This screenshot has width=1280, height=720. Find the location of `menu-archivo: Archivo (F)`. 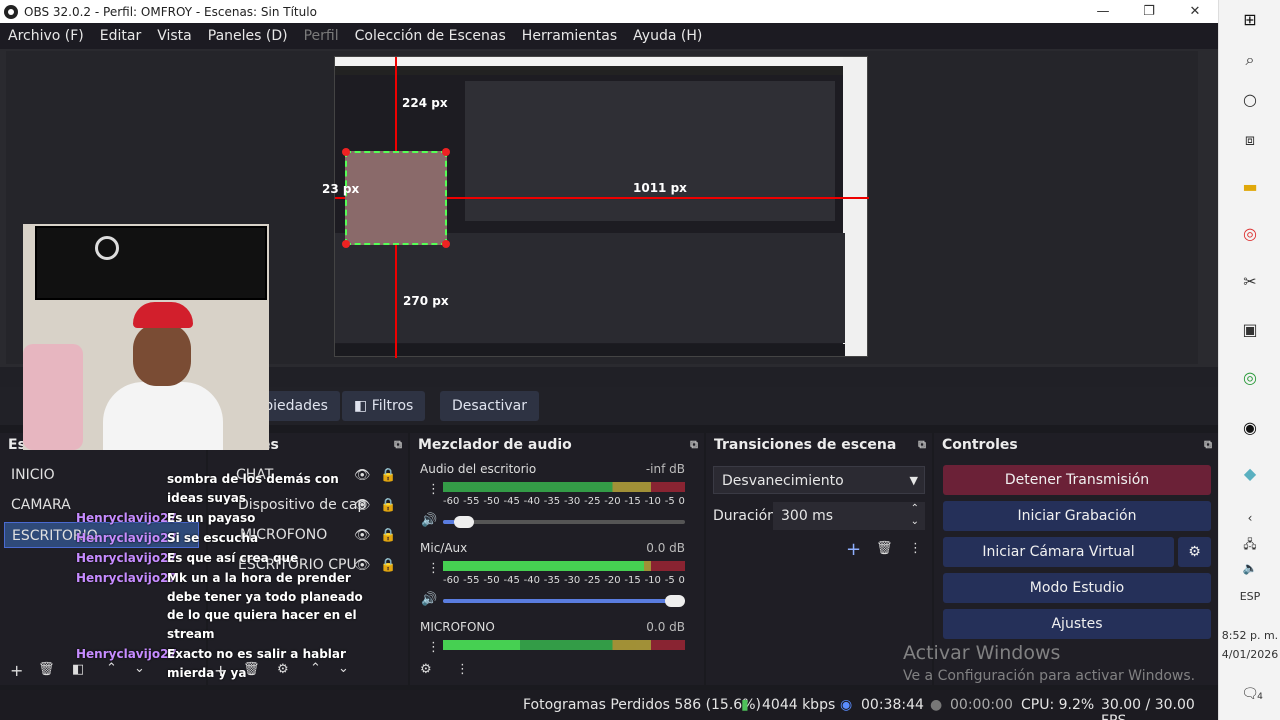

menu-archivo: Archivo (F) is located at coordinates (46, 36).